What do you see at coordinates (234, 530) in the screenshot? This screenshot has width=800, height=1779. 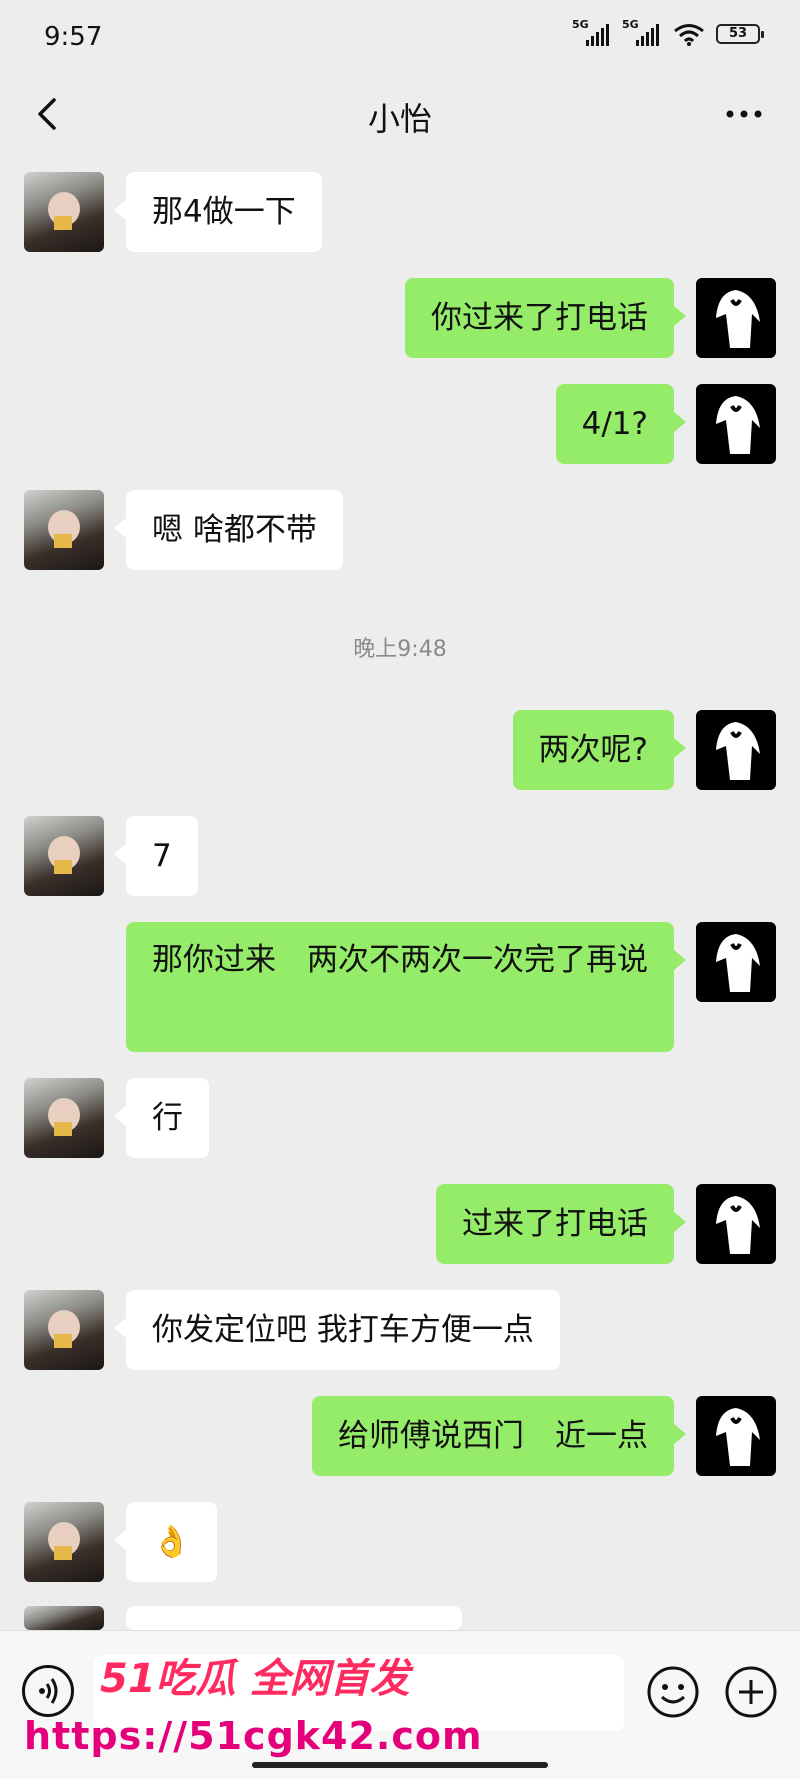 I see `message-text: 嗯 啥都不带` at bounding box center [234, 530].